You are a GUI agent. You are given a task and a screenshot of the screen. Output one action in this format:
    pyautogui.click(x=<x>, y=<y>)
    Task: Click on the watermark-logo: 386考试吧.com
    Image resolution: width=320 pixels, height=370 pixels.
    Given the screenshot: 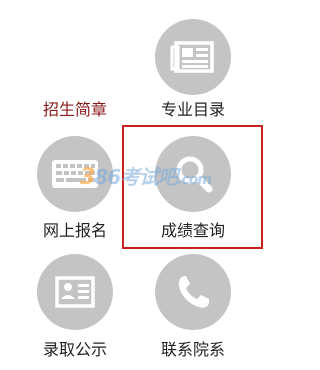 What is the action you would take?
    pyautogui.click(x=146, y=177)
    